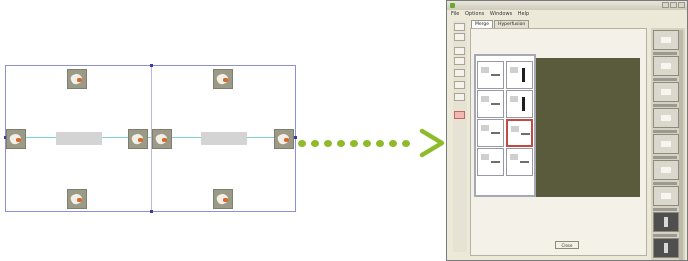  What do you see at coordinates (432, 143) in the screenshot?
I see `chevron-right-icon` at bounding box center [432, 143].